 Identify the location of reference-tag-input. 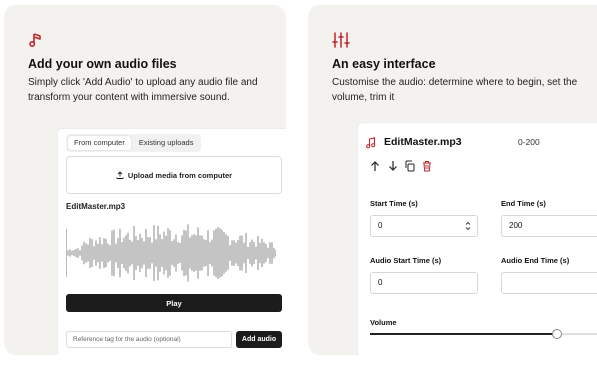
(149, 339).